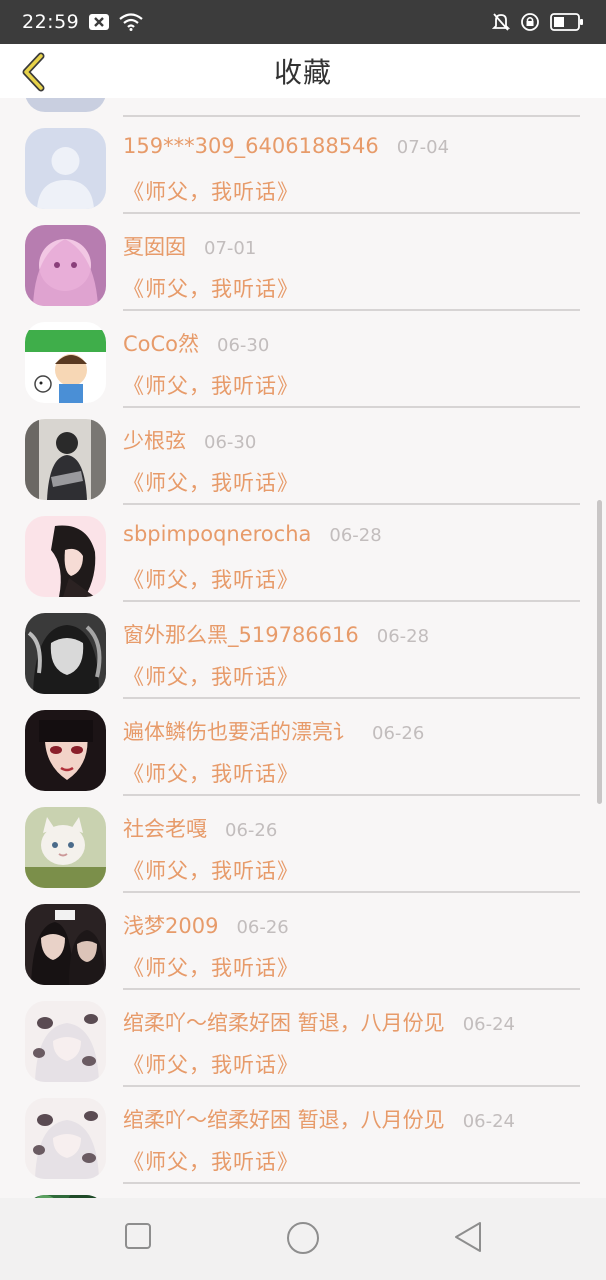  I want to click on list-item: 遍体鳞伤也要活的漂亮讠 06-26 《师父，我听话》, so click(303, 743).